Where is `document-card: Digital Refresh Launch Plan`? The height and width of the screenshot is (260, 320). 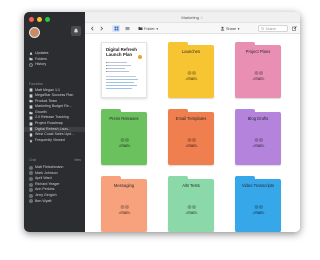 document-card: Digital Refresh Launch Plan is located at coordinates (124, 70).